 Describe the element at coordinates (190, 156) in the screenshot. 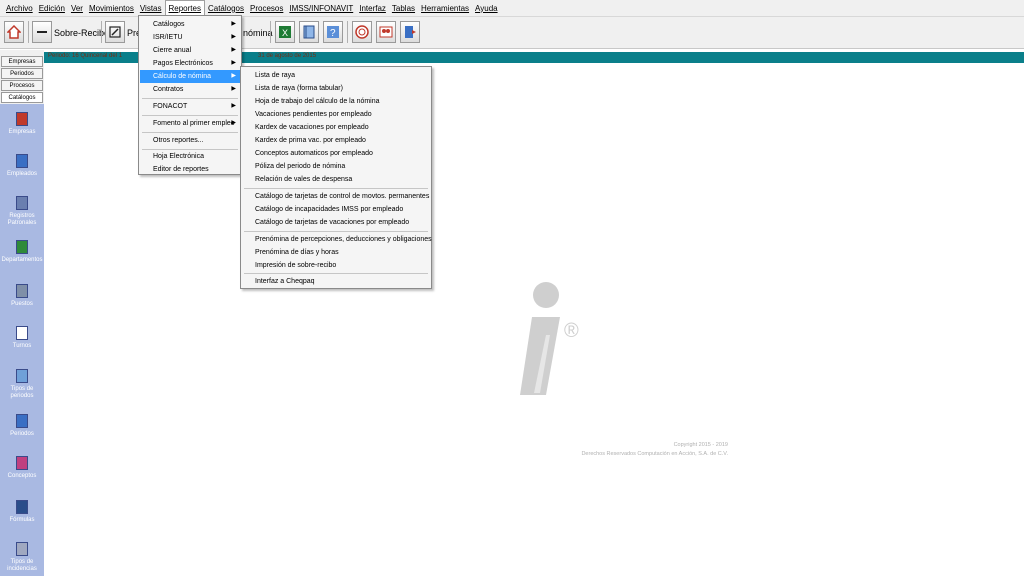

I see `menu-item-hoja-electronica: Hoja Electrónica` at that location.